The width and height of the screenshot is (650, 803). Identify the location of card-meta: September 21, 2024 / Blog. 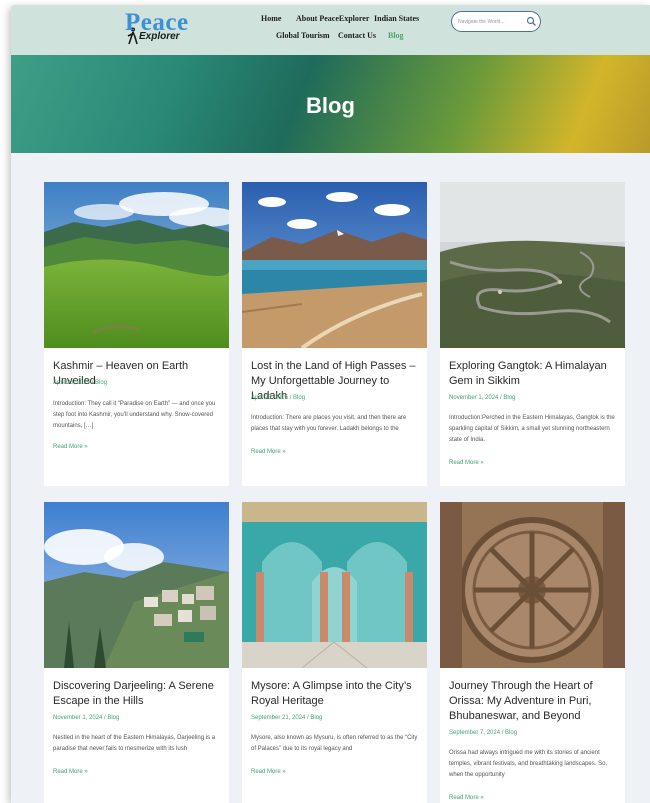
(287, 718).